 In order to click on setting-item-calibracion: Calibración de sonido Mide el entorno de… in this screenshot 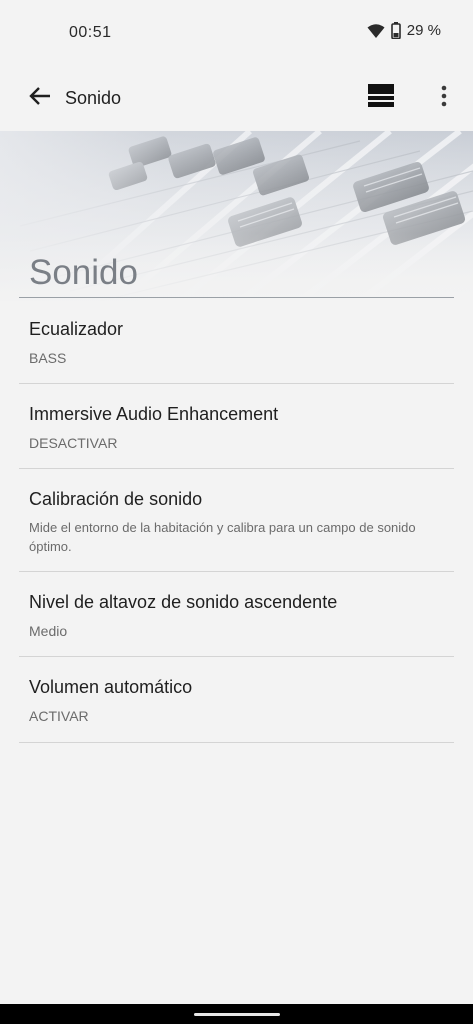, I will do `click(236, 520)`.